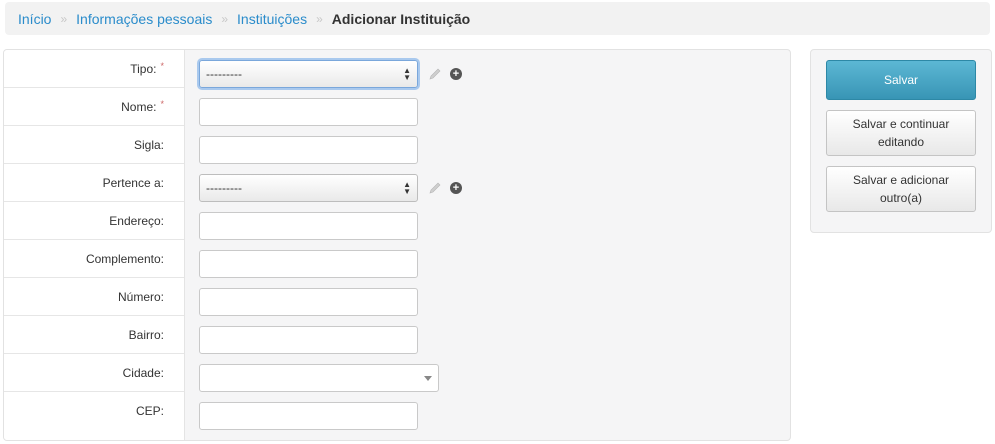  I want to click on field-label-numero: Número:, so click(140, 297).